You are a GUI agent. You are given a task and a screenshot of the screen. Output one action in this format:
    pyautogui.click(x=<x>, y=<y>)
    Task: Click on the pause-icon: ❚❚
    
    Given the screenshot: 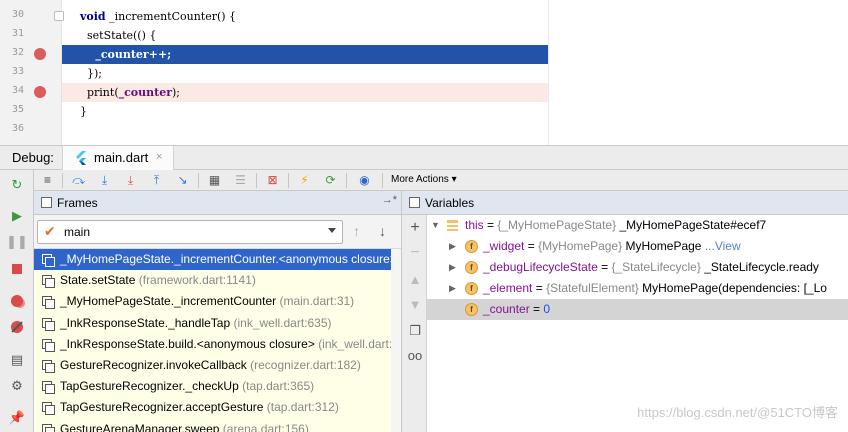 What is the action you would take?
    pyautogui.click(x=17, y=242)
    